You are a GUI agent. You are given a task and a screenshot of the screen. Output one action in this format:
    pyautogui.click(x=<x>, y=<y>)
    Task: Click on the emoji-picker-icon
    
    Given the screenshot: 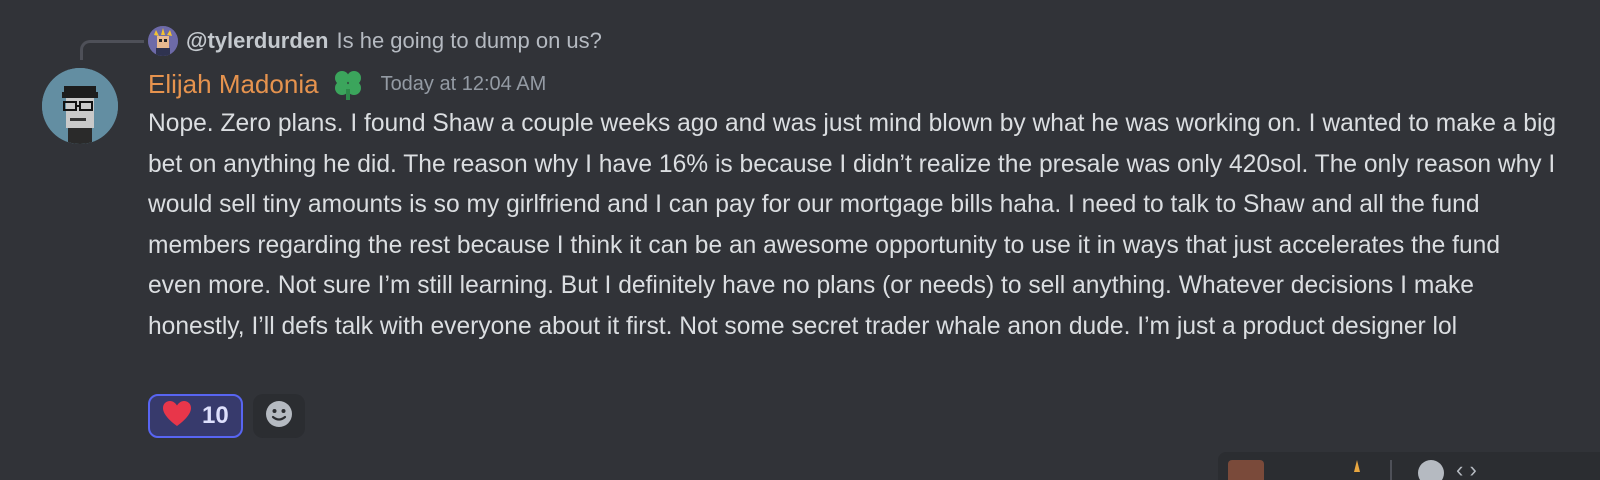 What is the action you would take?
    pyautogui.click(x=1431, y=470)
    